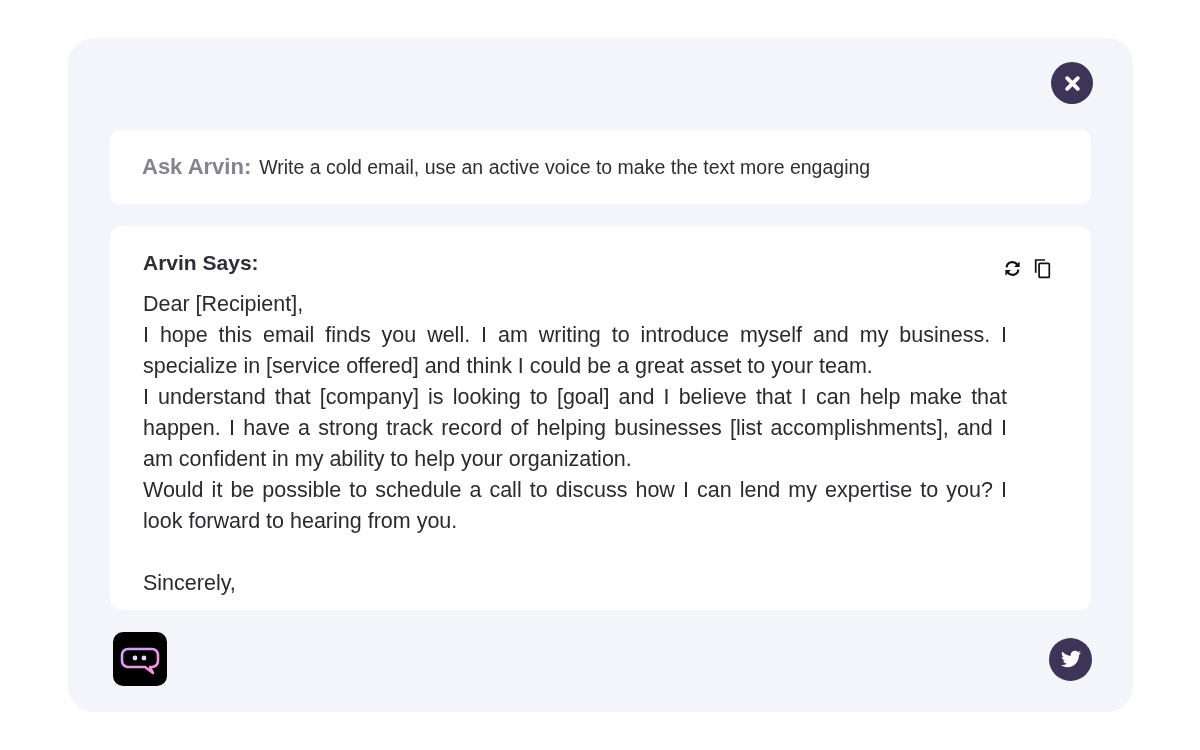 The width and height of the screenshot is (1200, 750). I want to click on response-paragraph: Sincerely,, so click(190, 583).